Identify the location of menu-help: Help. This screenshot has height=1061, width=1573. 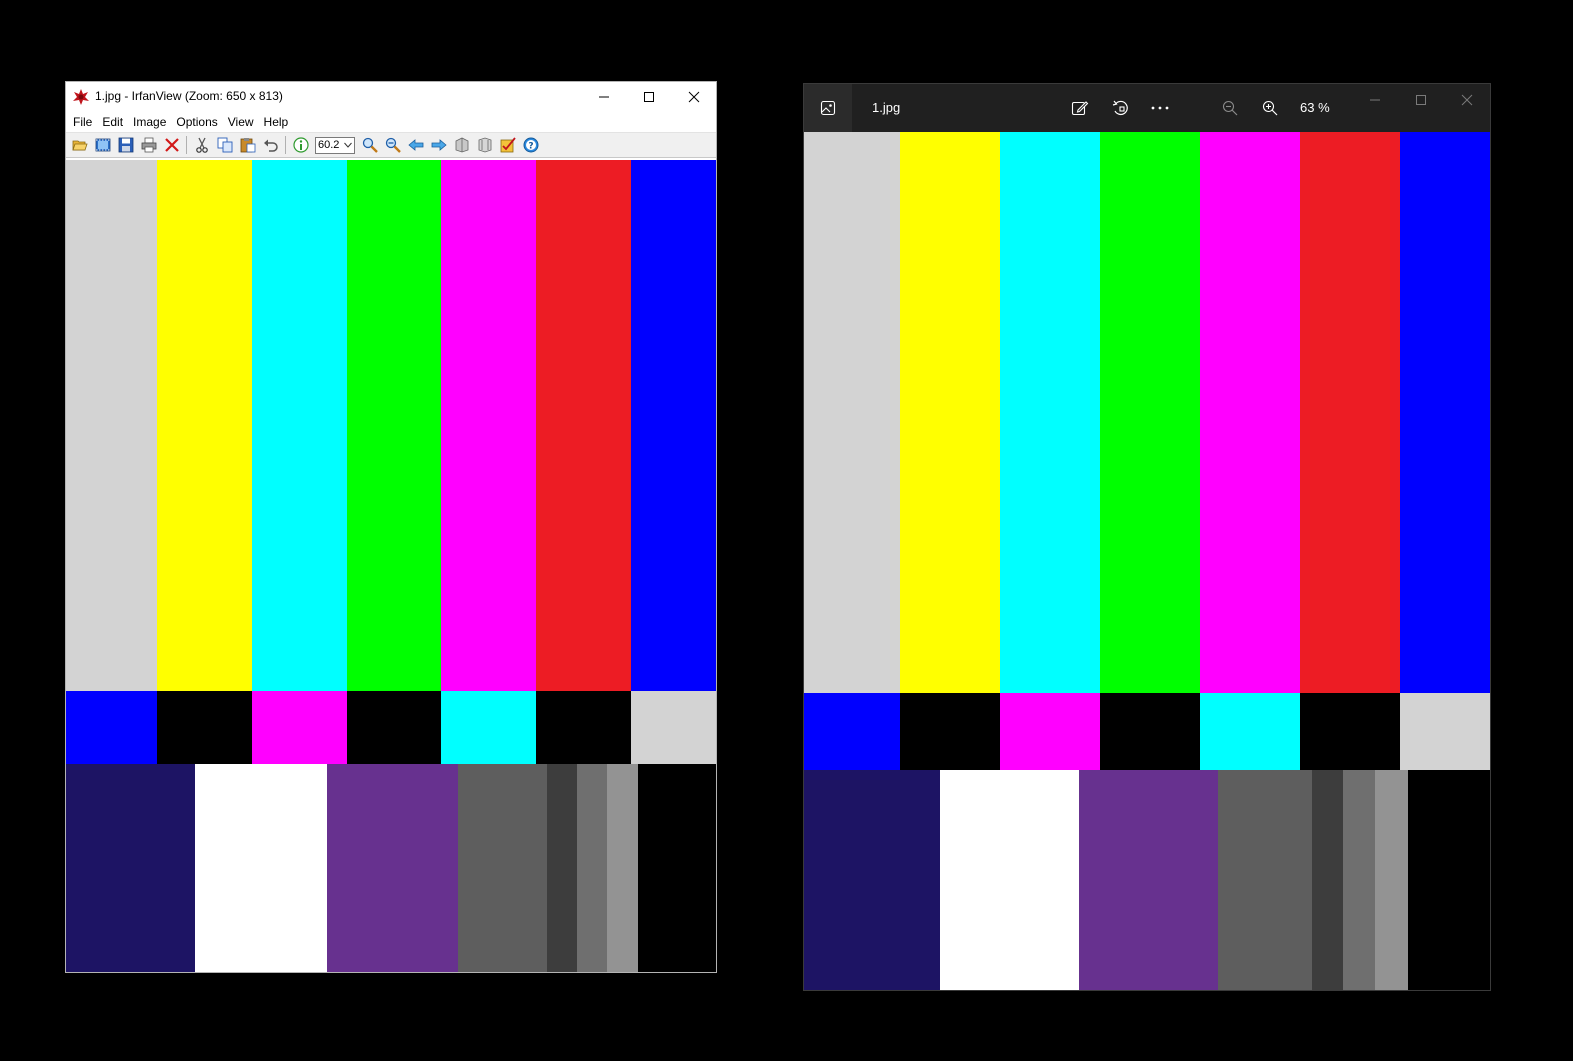
(276, 122).